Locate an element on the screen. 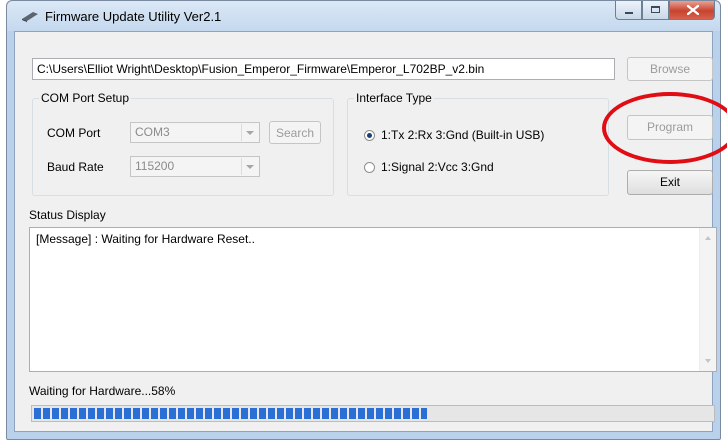 The width and height of the screenshot is (727, 444). scroll-up-icon is located at coordinates (708, 238).